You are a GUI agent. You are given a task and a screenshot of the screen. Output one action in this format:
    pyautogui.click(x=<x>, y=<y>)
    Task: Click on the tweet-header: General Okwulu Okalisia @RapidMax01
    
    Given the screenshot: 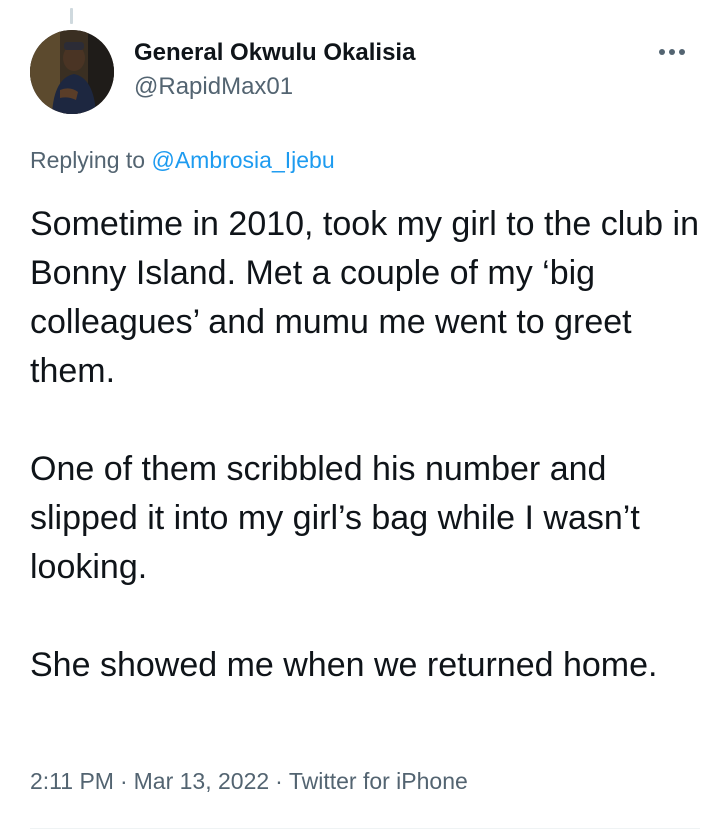 What is the action you would take?
    pyautogui.click(x=360, y=74)
    